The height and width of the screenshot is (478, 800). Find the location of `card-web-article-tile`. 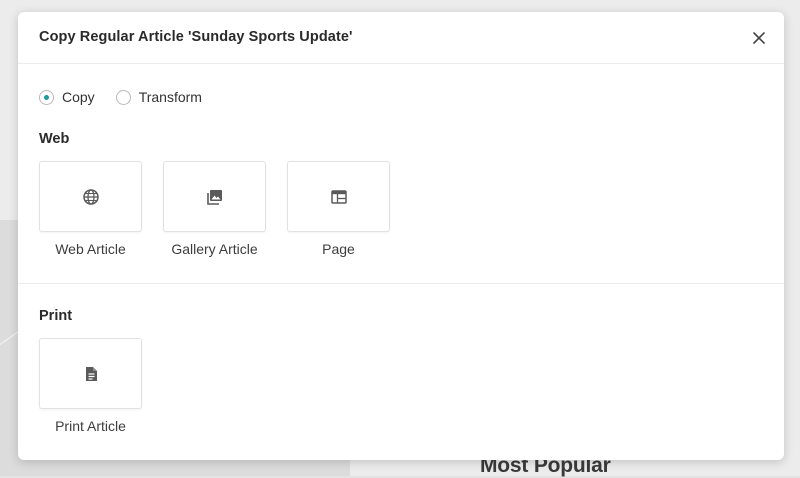

card-web-article-tile is located at coordinates (90, 196).